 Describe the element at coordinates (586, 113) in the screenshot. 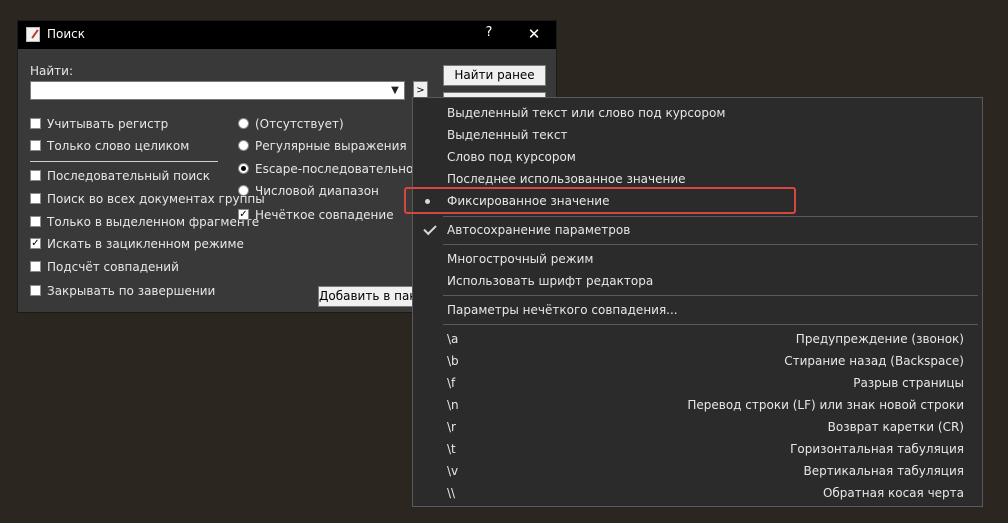

I see `menu-item-selection-or-word: Выделенный текст или слово под курсором` at that location.